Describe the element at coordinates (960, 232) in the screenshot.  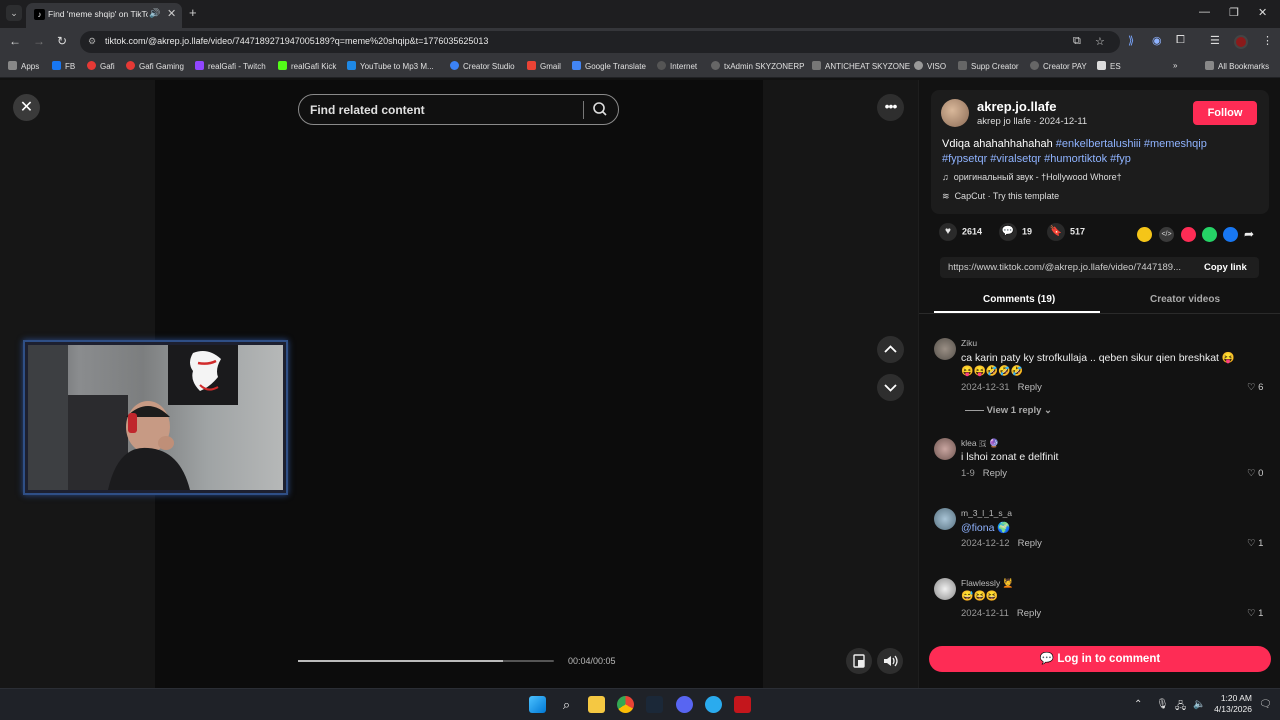
I see `like-button: ♥ 2614` at that location.